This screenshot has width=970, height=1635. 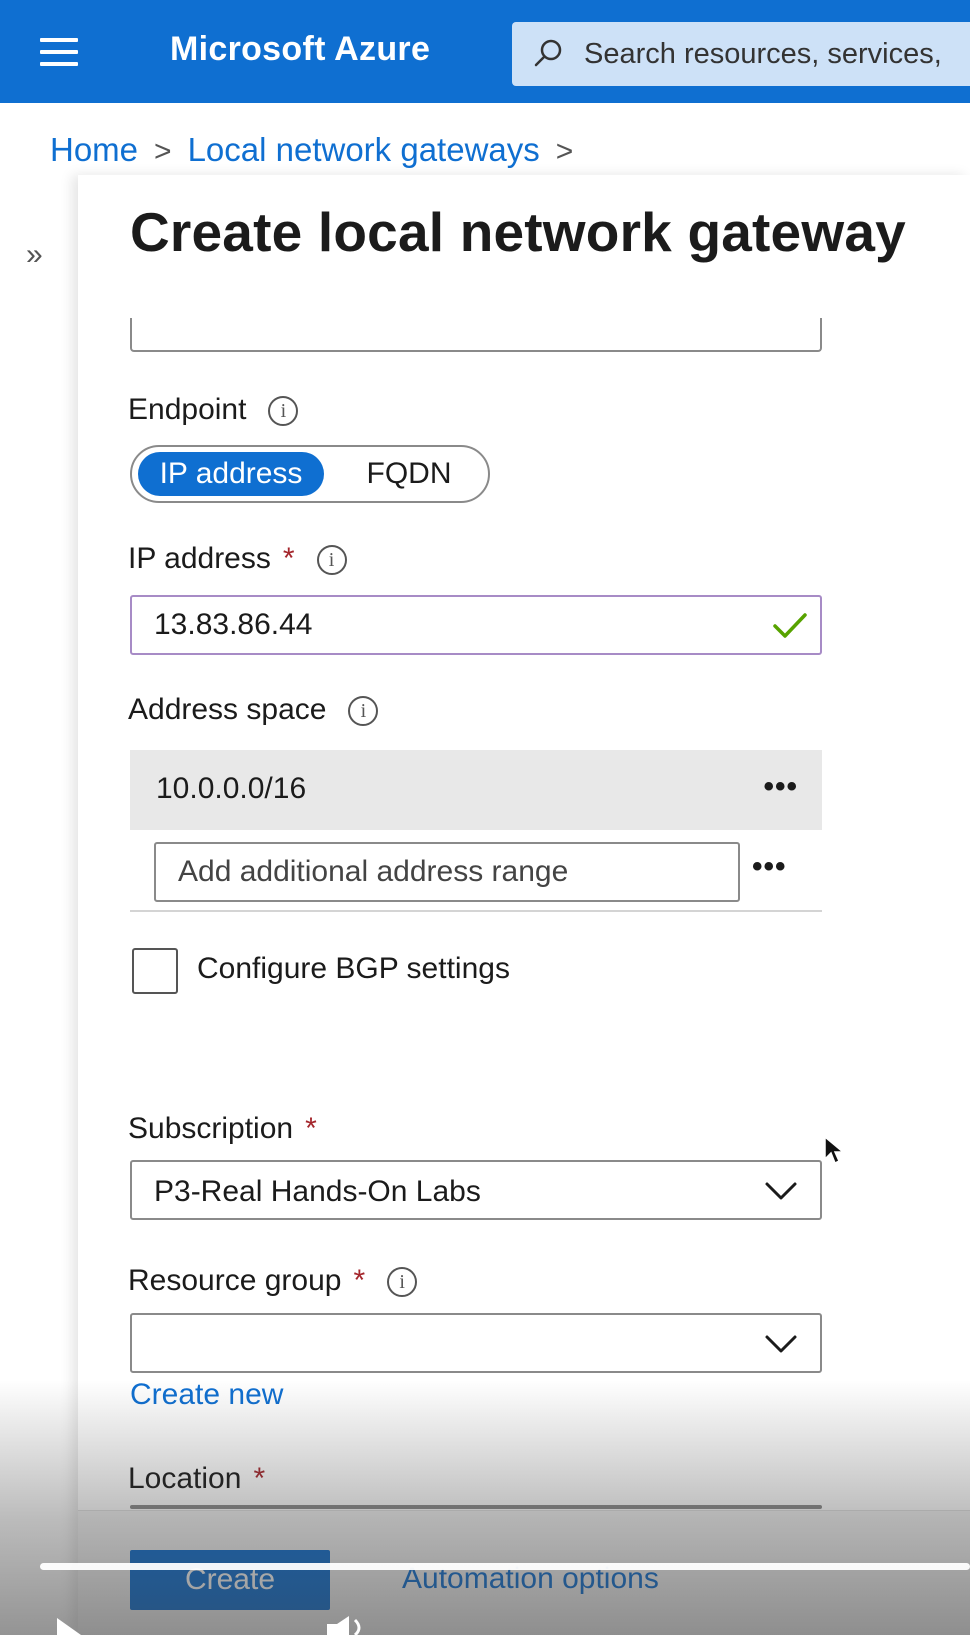 What do you see at coordinates (505, 1566) in the screenshot?
I see `video-progress-bar` at bounding box center [505, 1566].